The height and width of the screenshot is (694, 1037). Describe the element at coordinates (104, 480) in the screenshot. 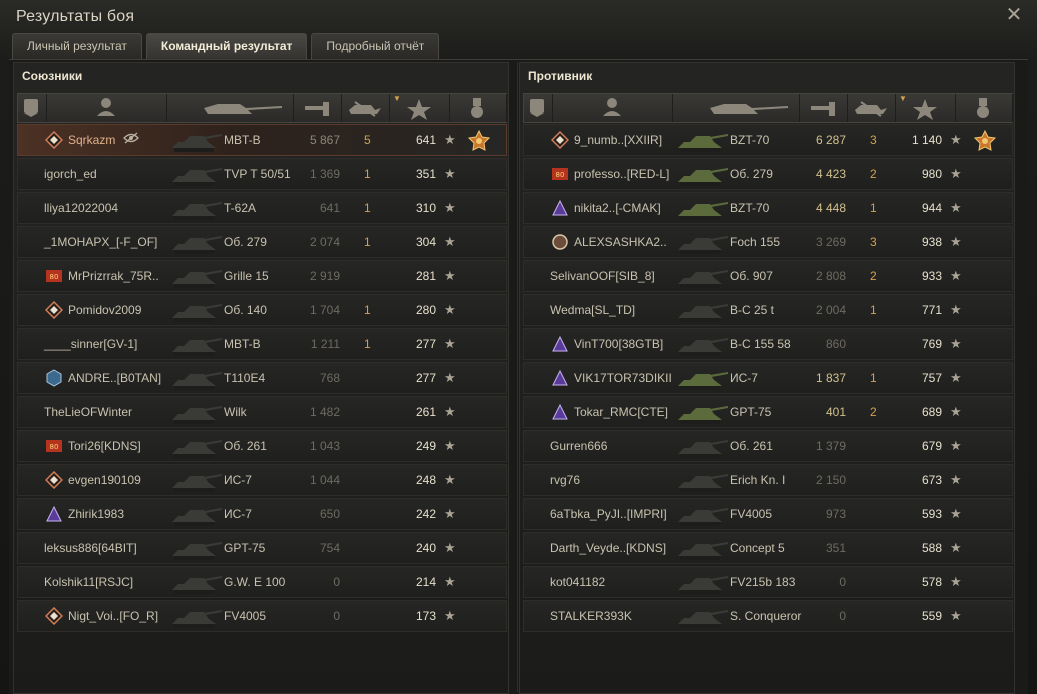

I see `player-name: evgen190109` at that location.